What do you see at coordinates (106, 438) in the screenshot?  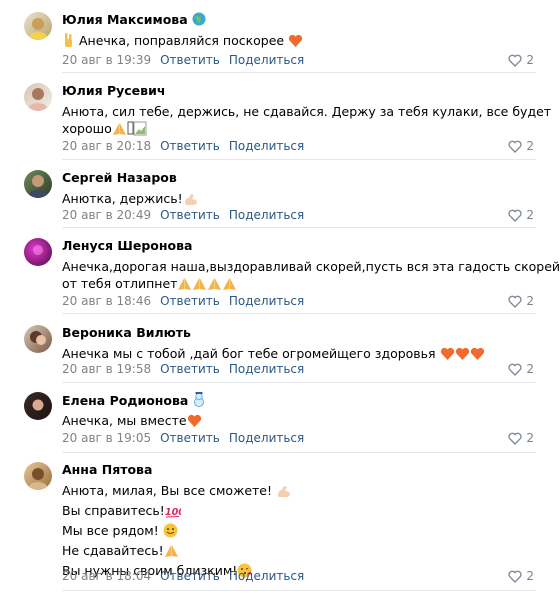 I see `comment-date: 20 авг в 19:05` at bounding box center [106, 438].